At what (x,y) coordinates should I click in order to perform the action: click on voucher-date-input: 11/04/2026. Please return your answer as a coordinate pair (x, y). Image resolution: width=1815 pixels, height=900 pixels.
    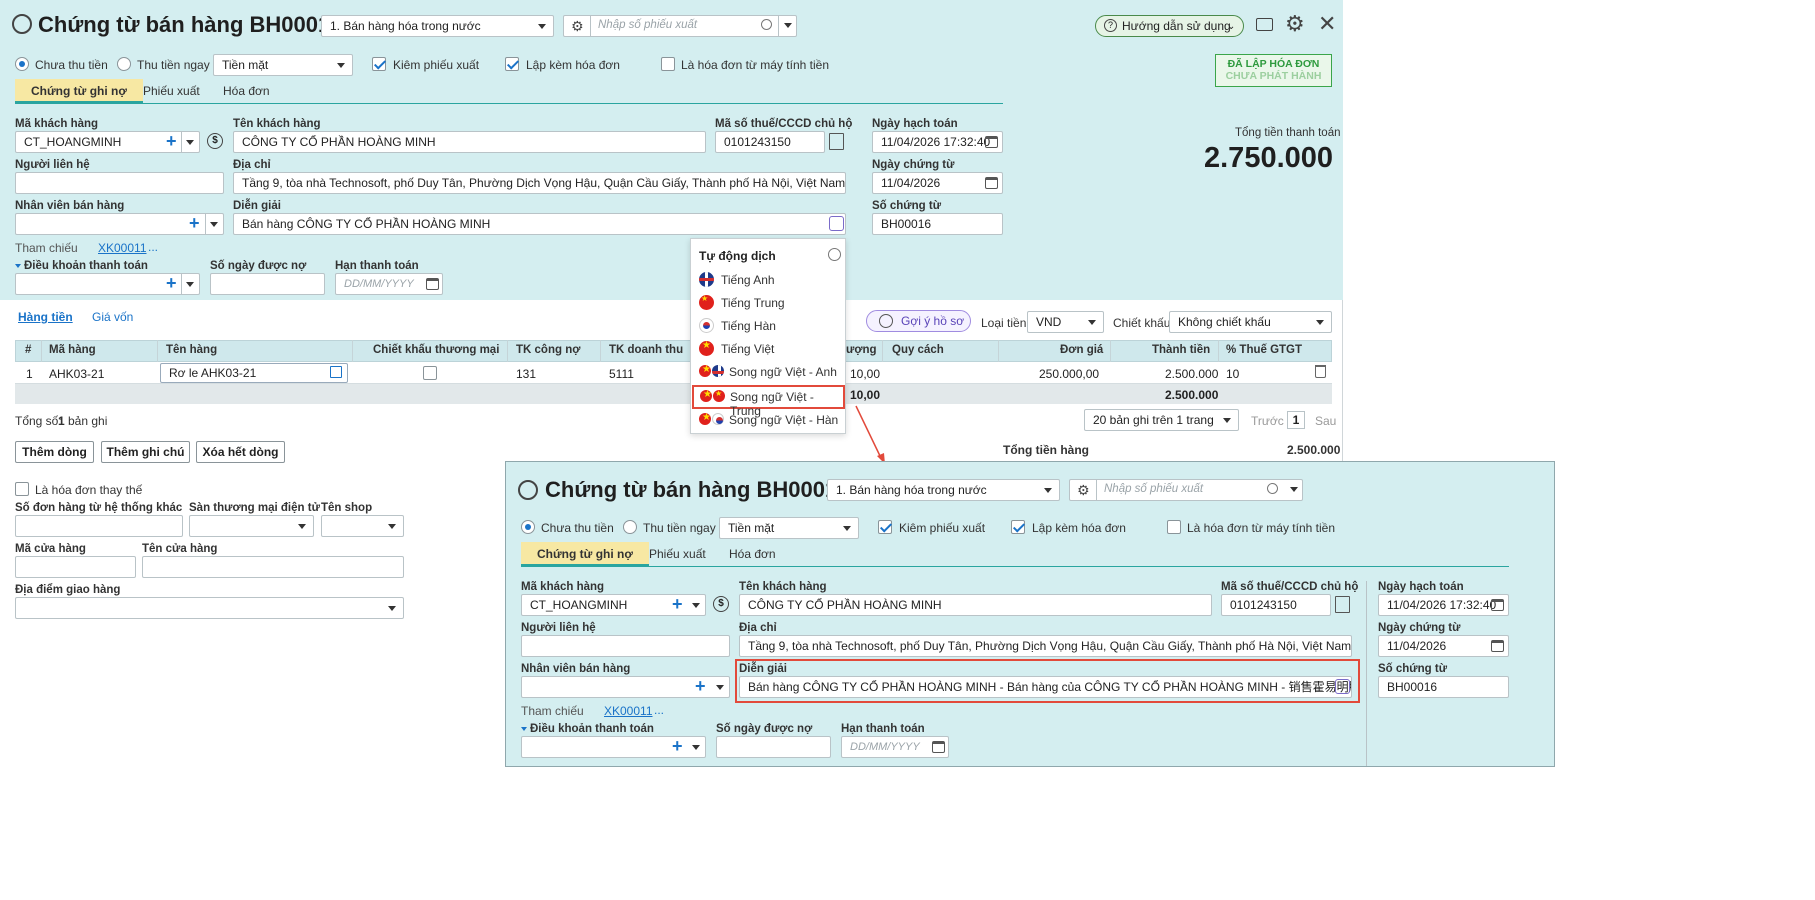
    Looking at the image, I should click on (937, 183).